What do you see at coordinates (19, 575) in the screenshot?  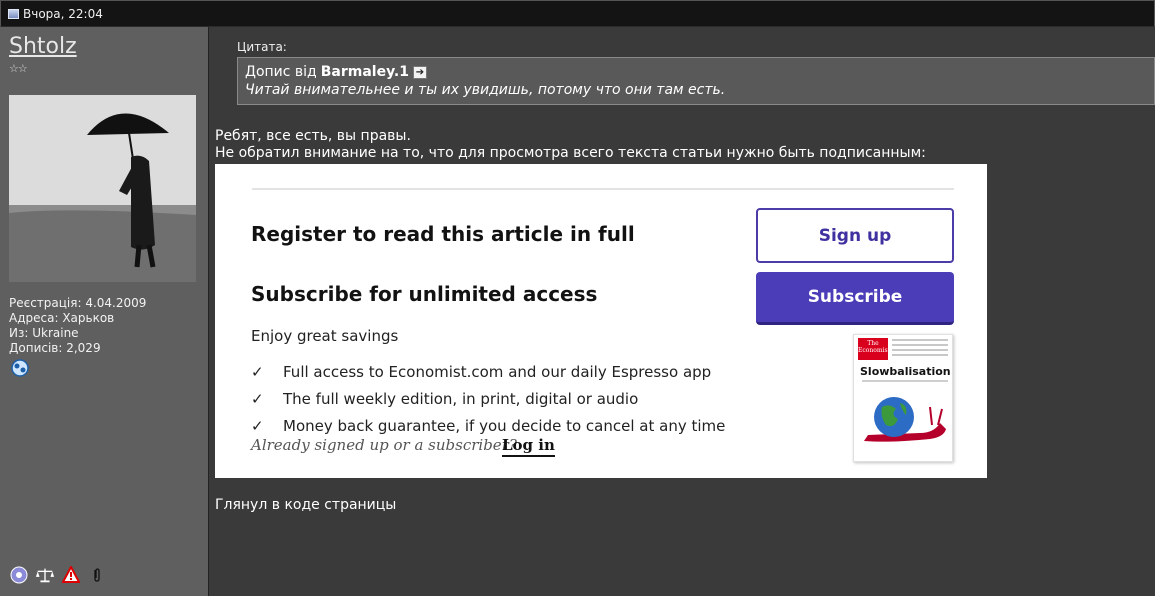 I see `status-icon` at bounding box center [19, 575].